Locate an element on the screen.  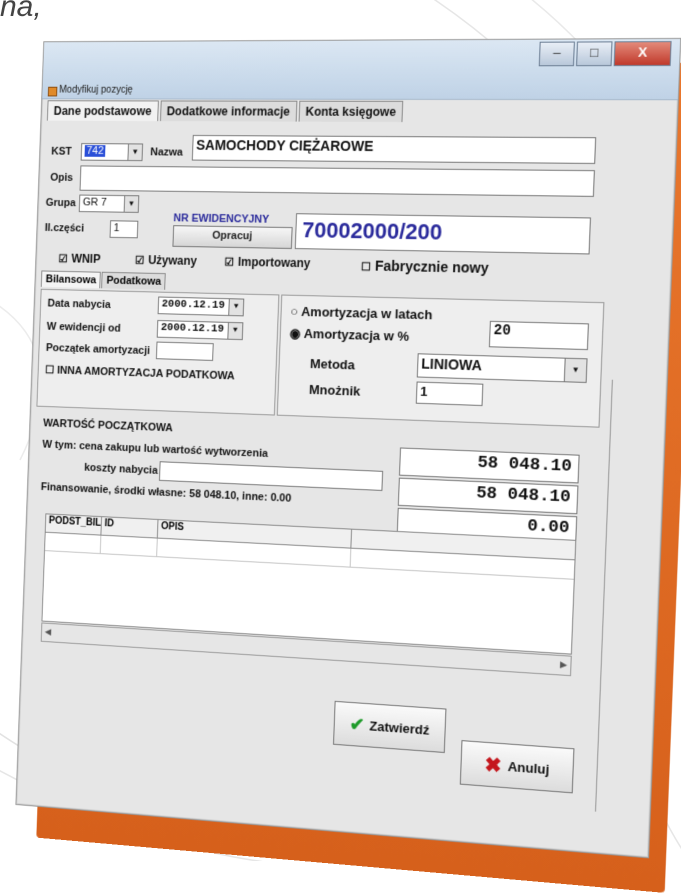
scroll-right-icon: ▶ is located at coordinates (564, 665).